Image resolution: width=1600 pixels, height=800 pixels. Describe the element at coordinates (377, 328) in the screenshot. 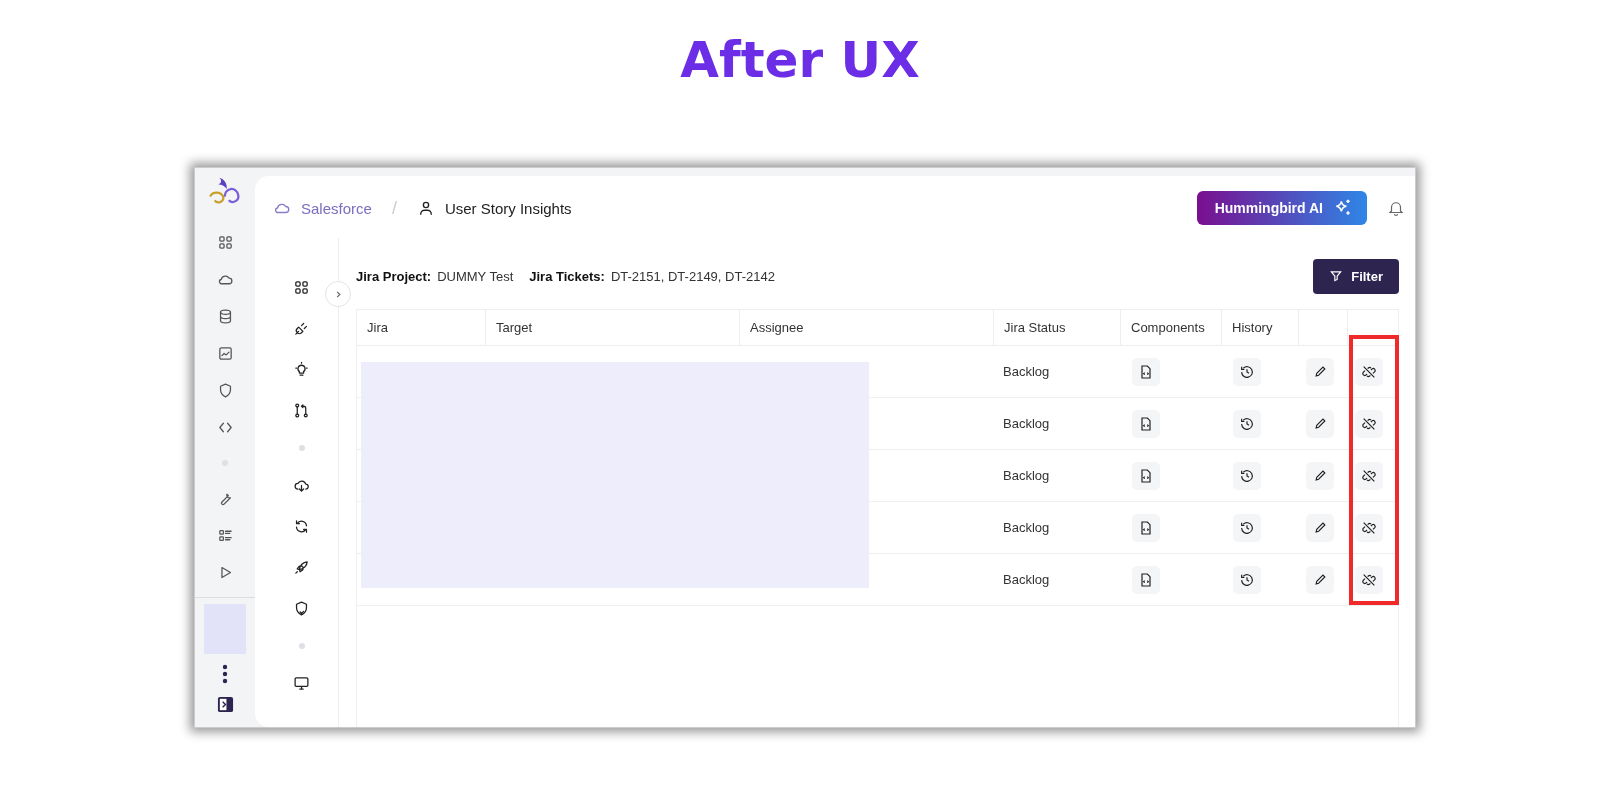

I see `column-header: Jira` at that location.